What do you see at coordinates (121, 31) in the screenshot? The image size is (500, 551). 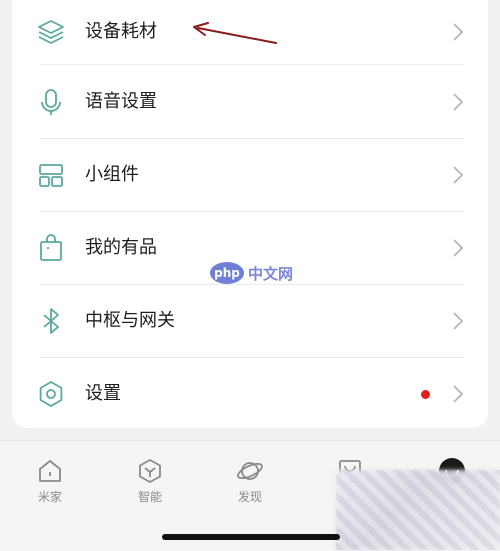 I see `menu-item-label: 设备耗材` at bounding box center [121, 31].